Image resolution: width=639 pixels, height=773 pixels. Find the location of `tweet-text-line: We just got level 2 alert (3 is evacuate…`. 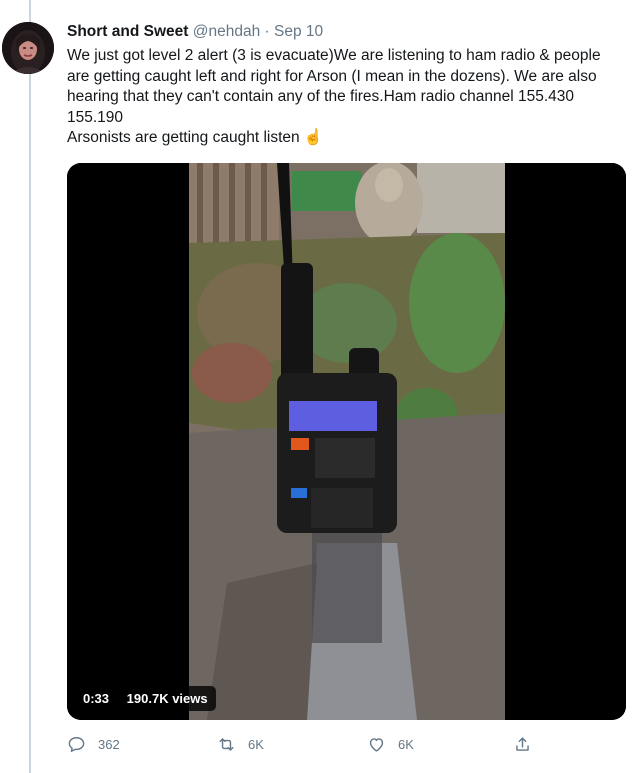

tweet-text-line: We just got level 2 alert (3 is evacuate… is located at coordinates (334, 86).